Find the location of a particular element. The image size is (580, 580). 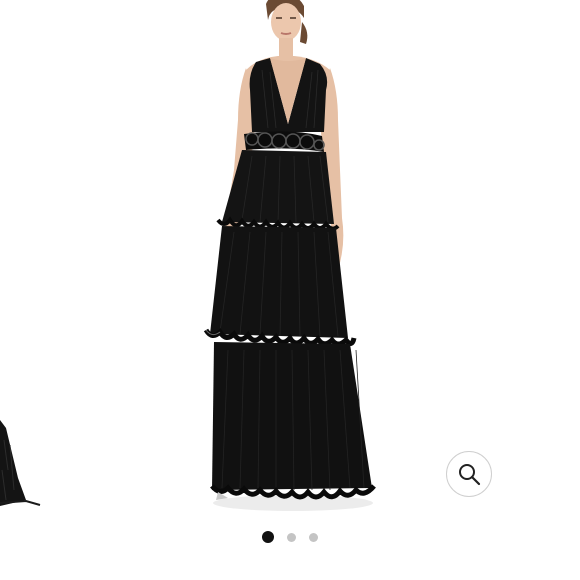

zoom-button is located at coordinates (469, 474).